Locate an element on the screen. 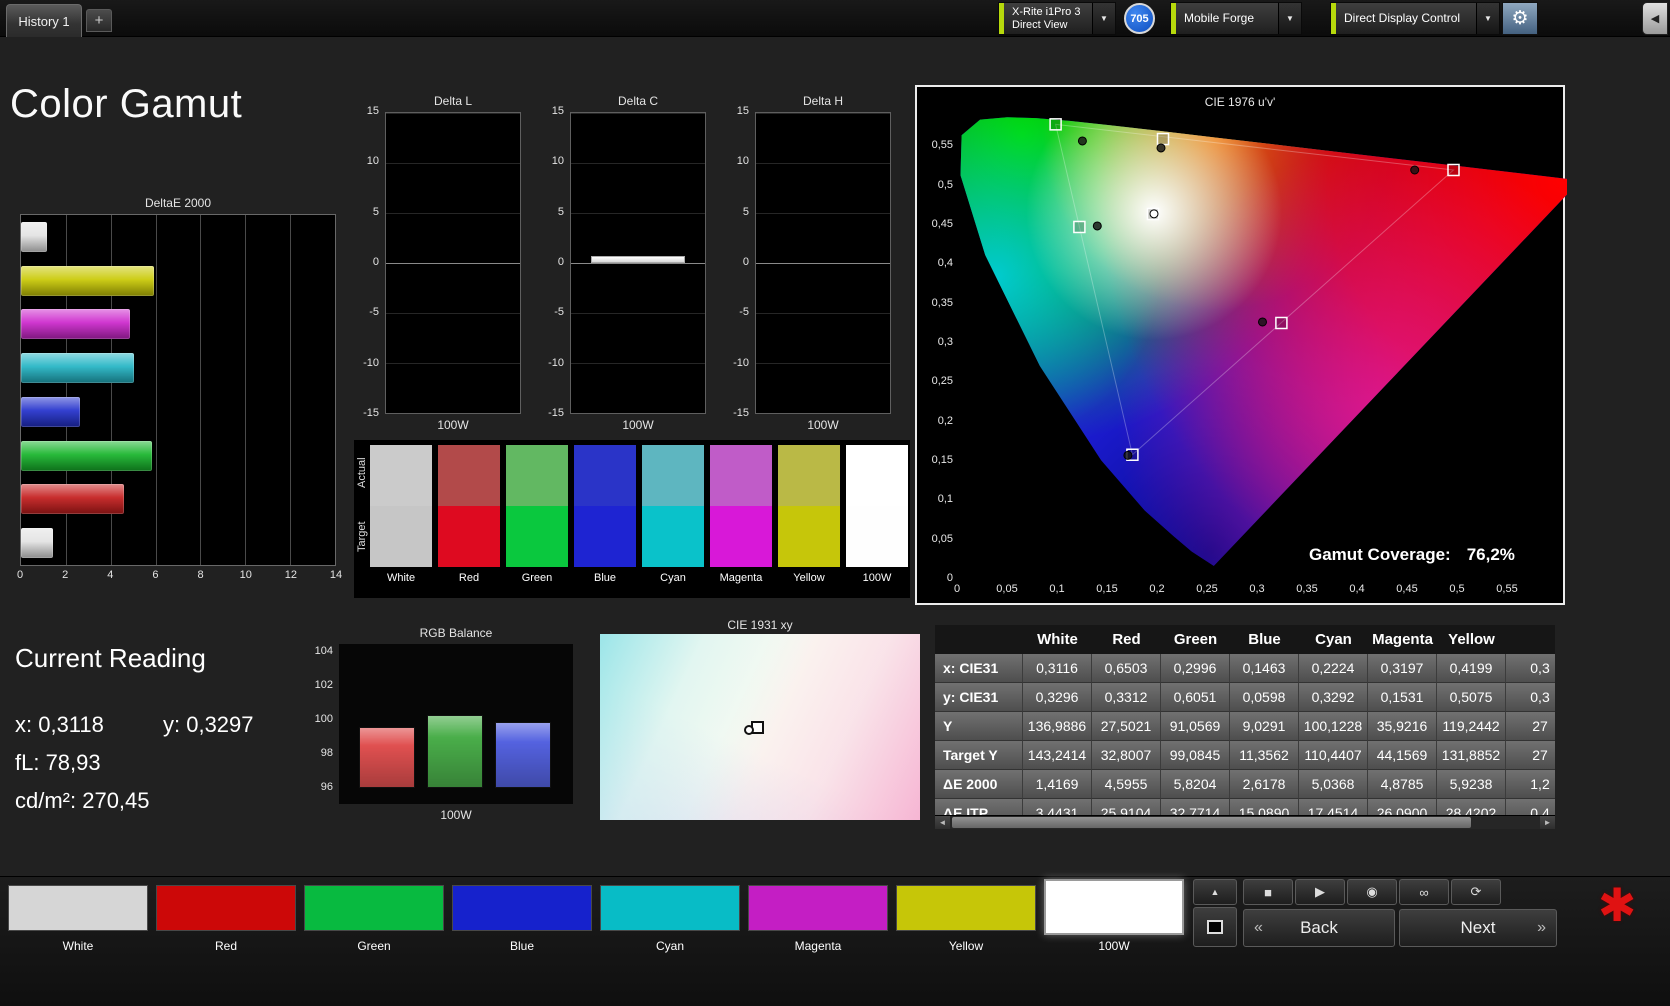  play-button: ▶ is located at coordinates (1320, 892).